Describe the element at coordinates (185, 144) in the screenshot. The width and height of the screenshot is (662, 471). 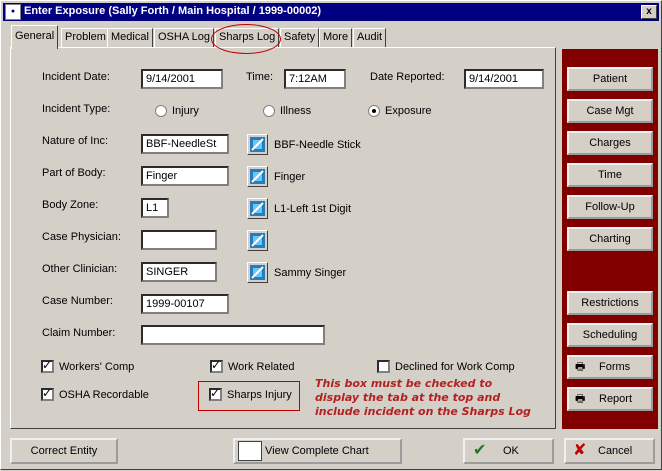
I see `nature-of-inc-field: BBF-NeedleSt` at that location.